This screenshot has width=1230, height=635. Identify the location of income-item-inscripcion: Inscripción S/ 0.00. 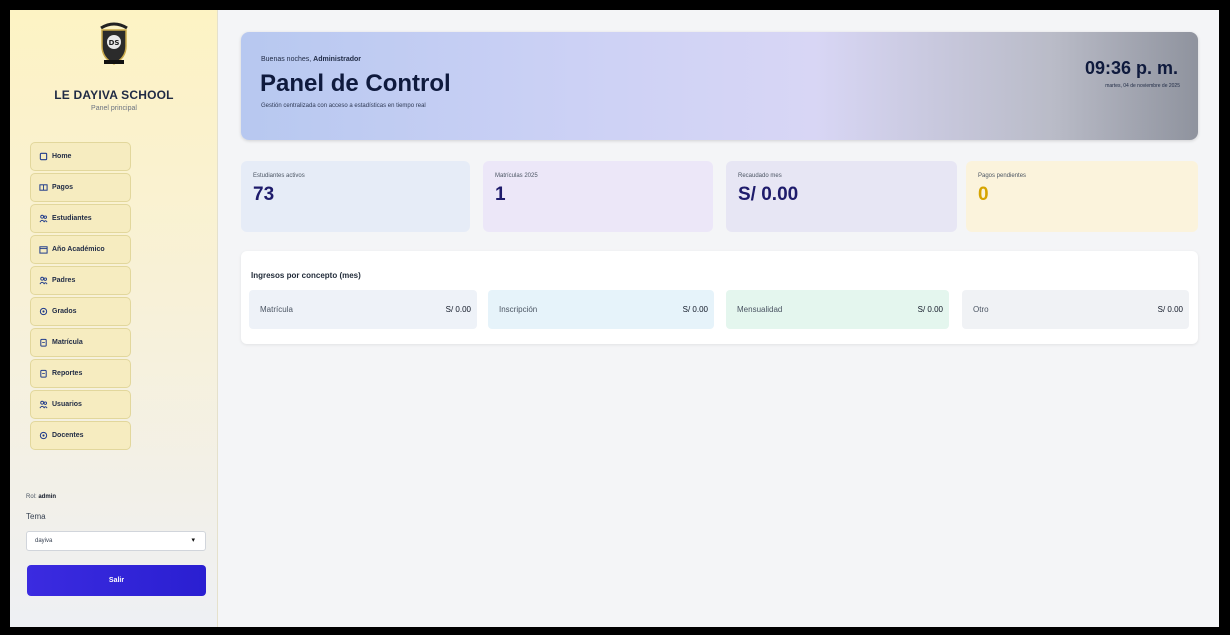
(601, 309).